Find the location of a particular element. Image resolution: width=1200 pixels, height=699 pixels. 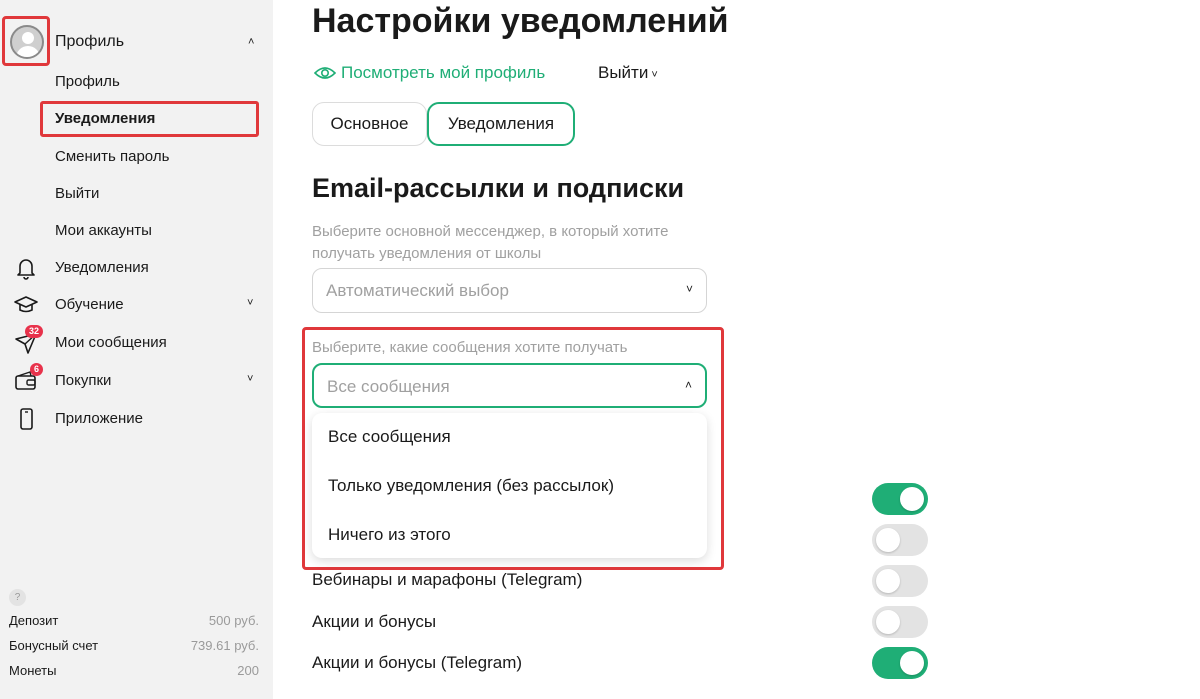

view-profile-label: Посмотреть мой профиль is located at coordinates (443, 72).